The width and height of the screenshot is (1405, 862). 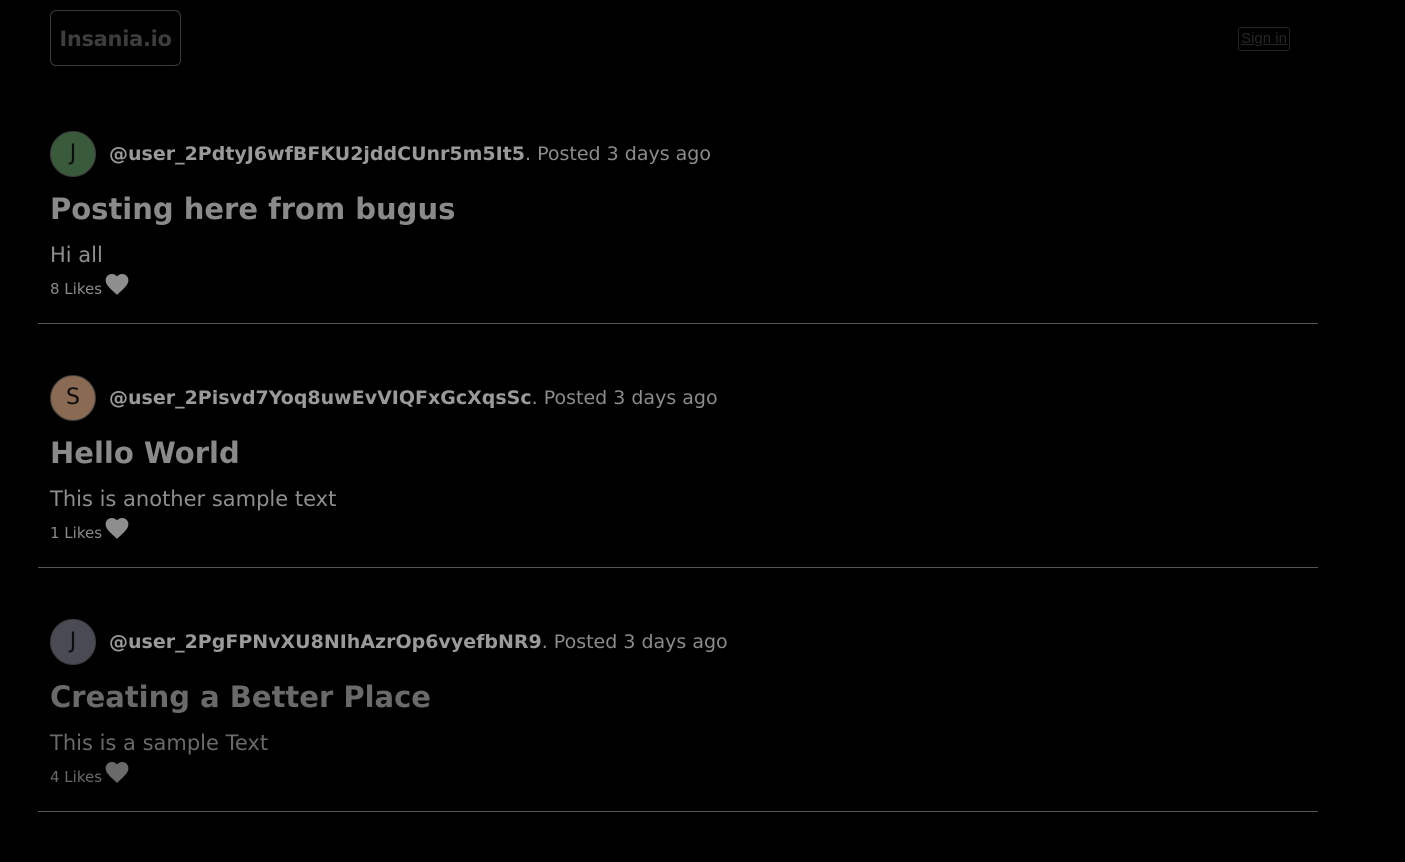 I want to click on author-handle: @user_2PgFPNvXU8NIhAzrOp6vyefbNR9, so click(x=325, y=642).